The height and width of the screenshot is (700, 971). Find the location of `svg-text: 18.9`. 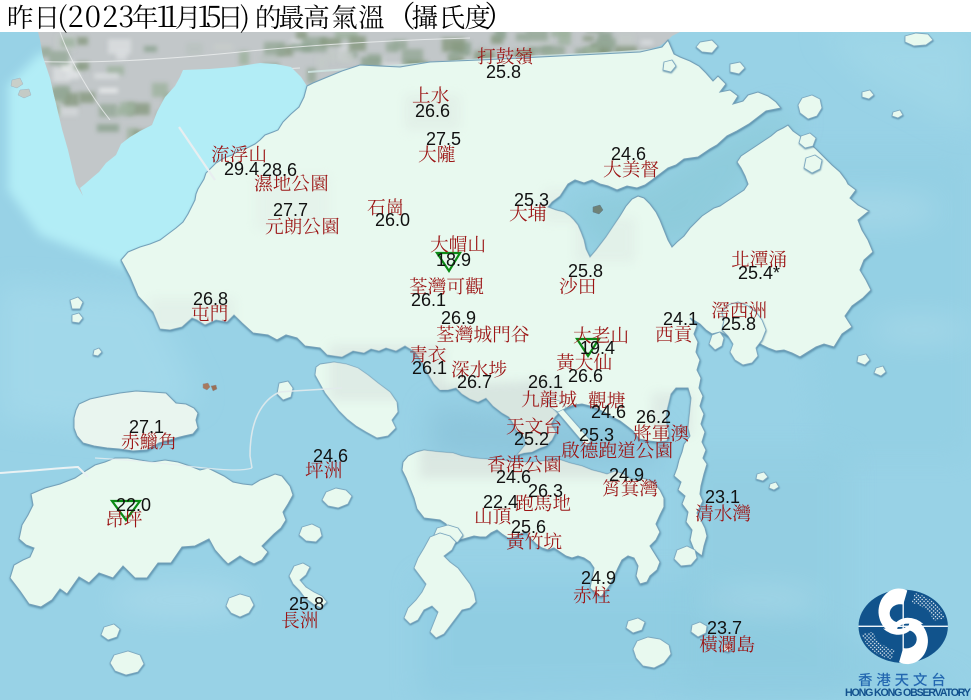

svg-text: 18.9 is located at coordinates (453, 260).